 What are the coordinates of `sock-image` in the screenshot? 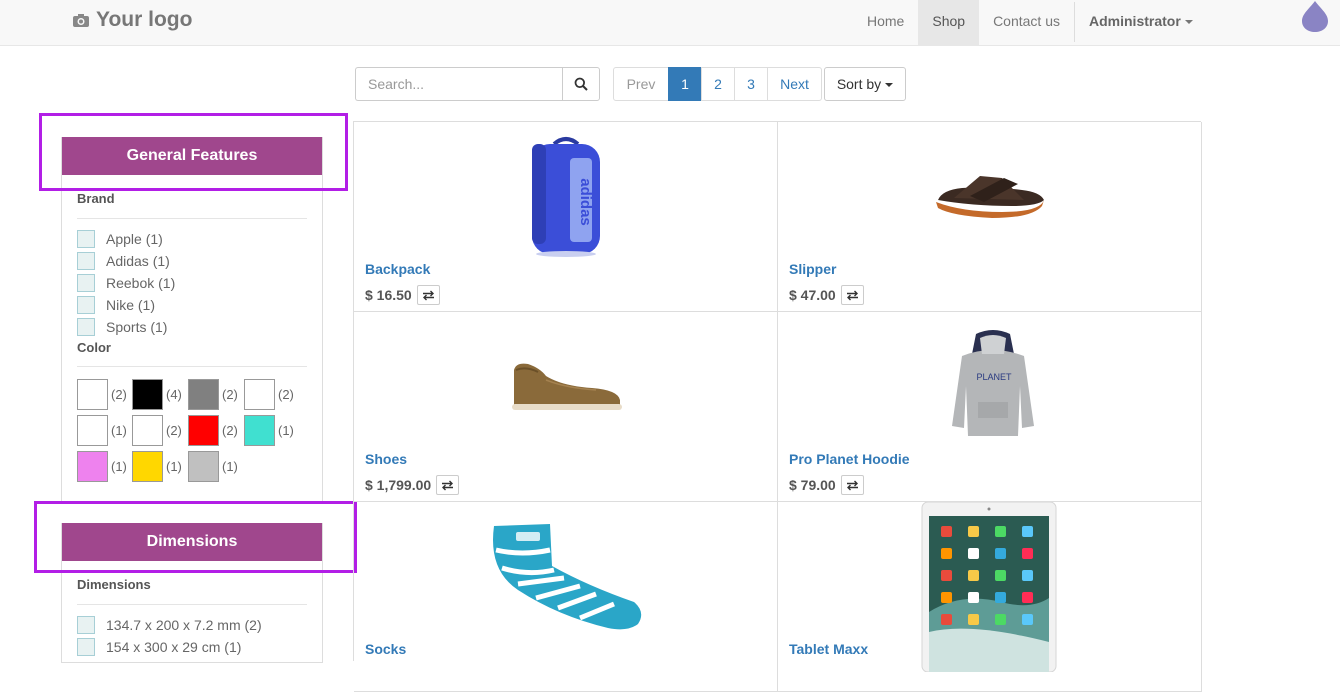 It's located at (568, 576).